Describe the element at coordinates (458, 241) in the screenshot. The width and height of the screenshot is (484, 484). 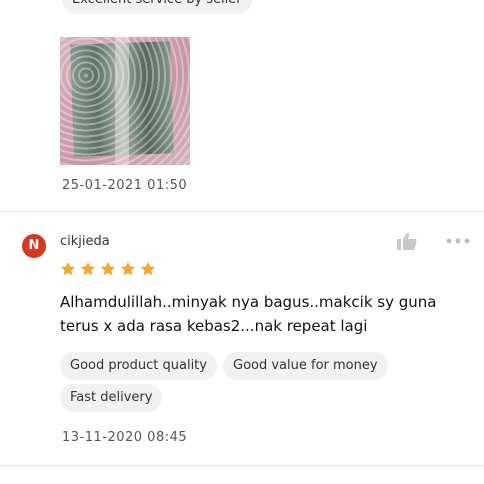
I see `more-options-icon` at that location.